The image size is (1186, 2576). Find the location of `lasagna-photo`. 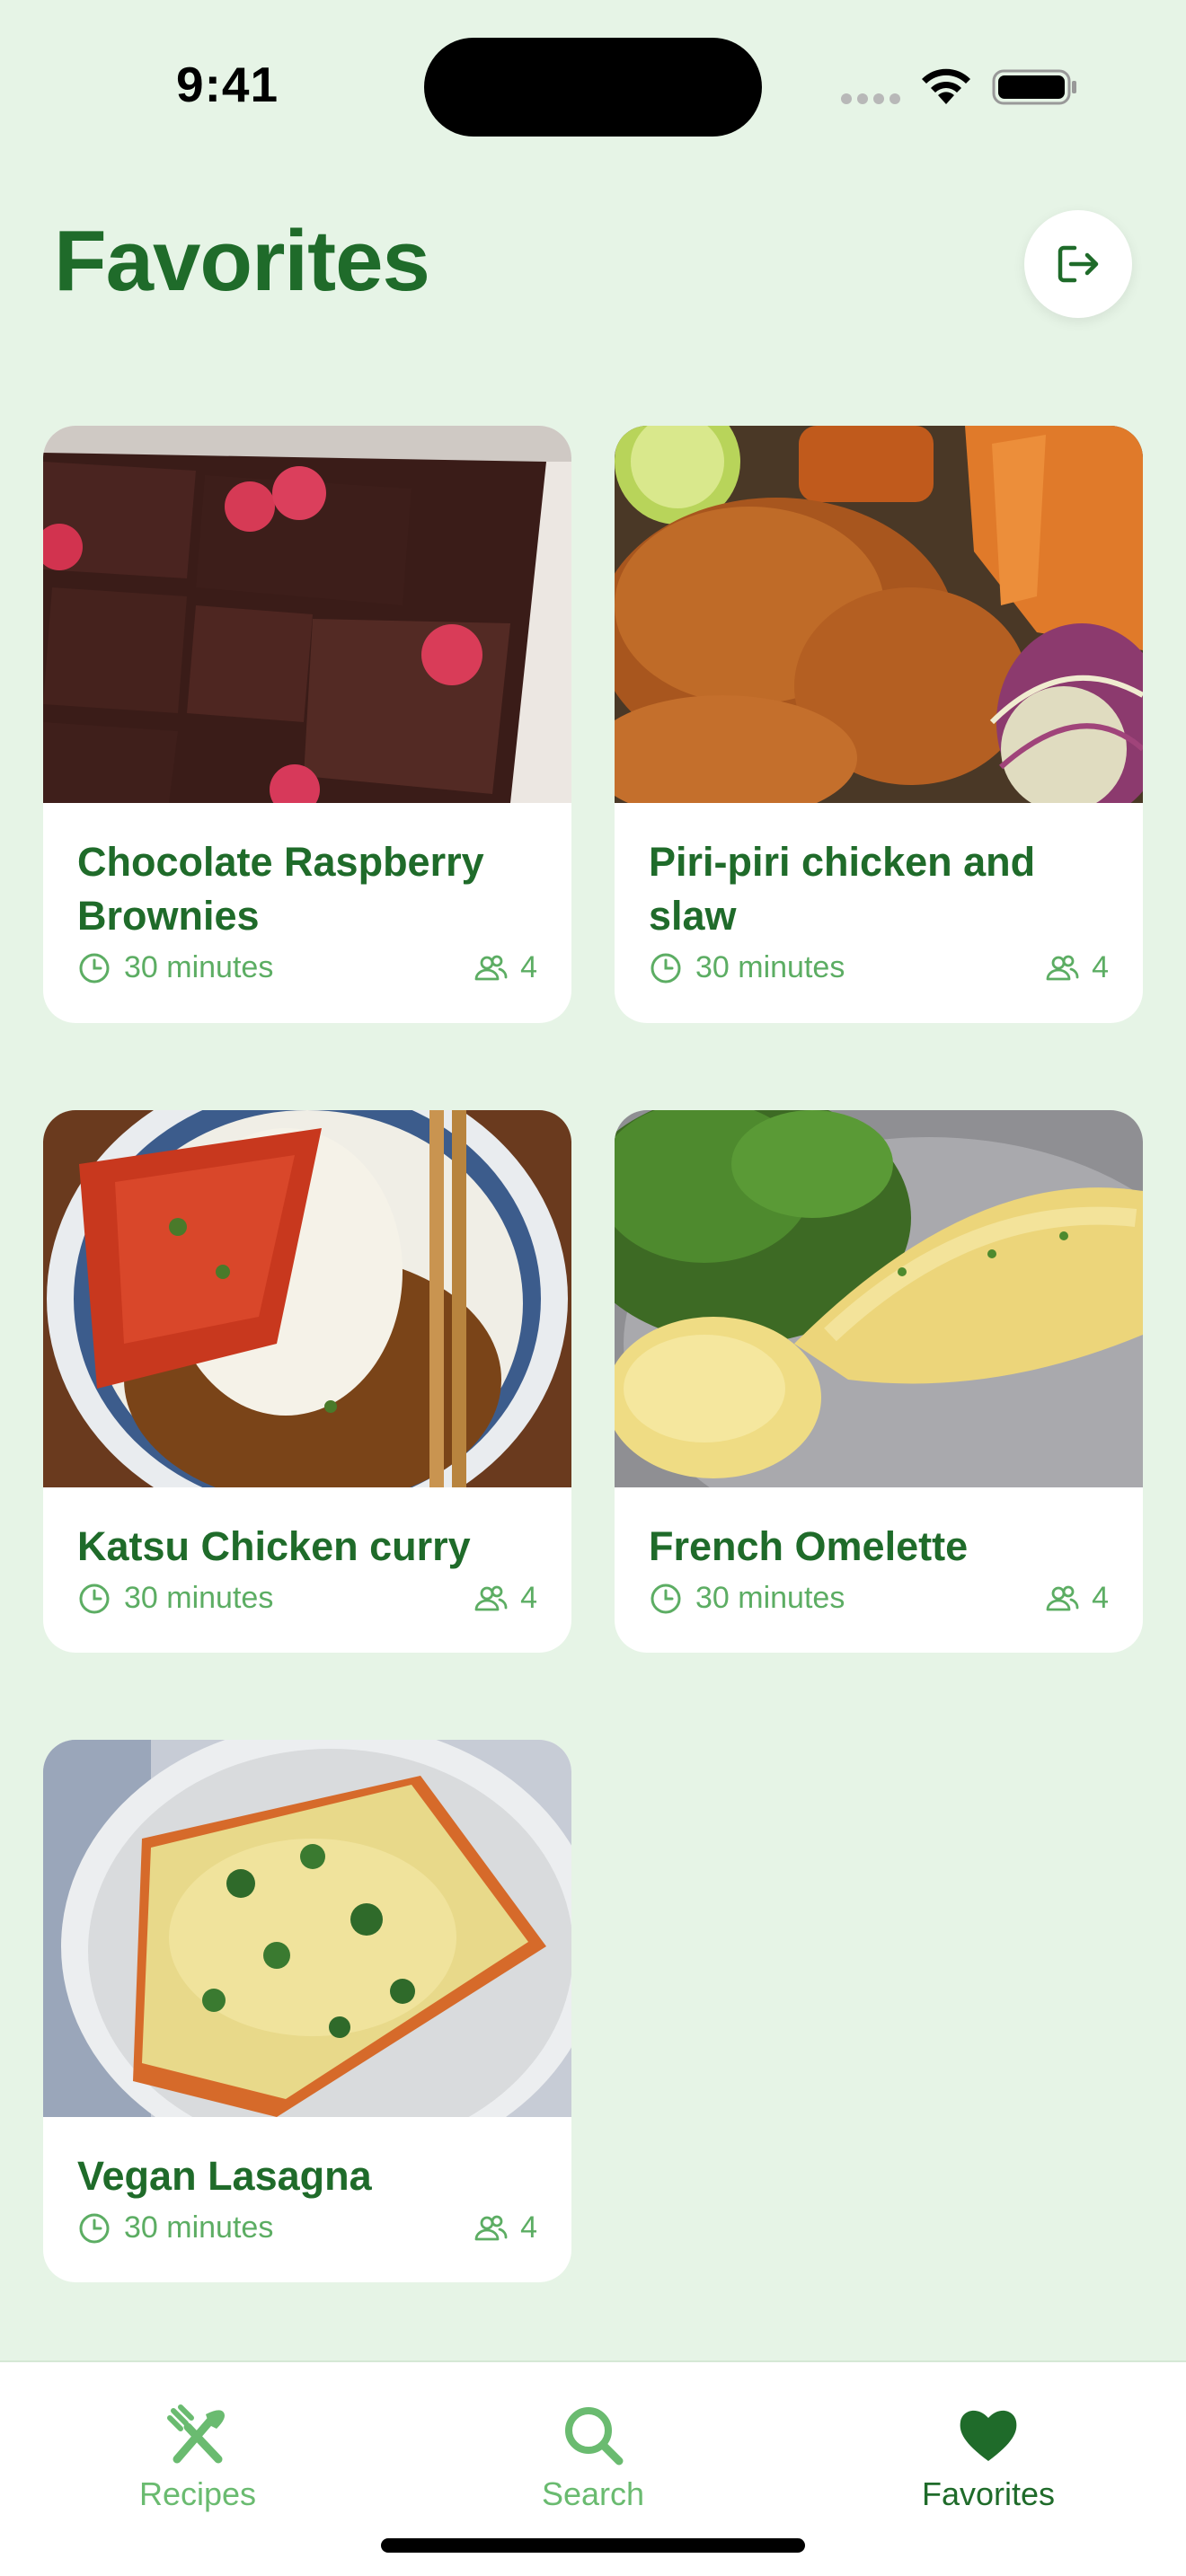

lasagna-photo is located at coordinates (307, 1928).